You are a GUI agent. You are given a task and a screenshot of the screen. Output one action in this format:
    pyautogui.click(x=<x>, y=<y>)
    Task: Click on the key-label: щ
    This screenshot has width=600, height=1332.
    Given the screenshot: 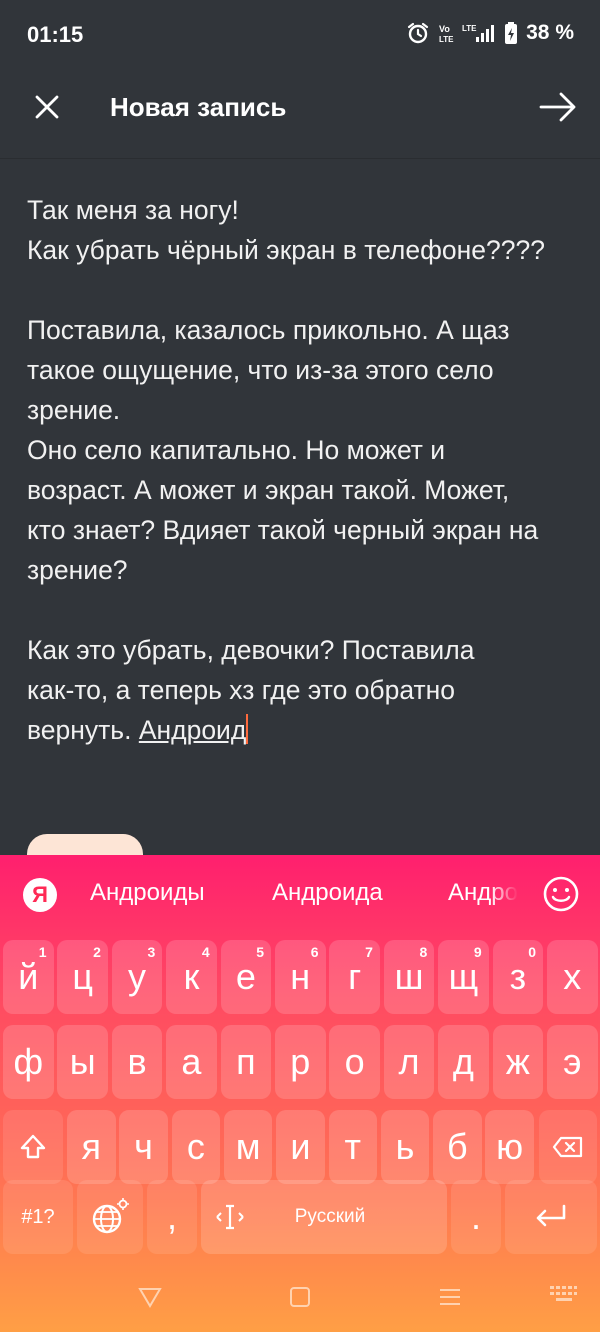 What is the action you would take?
    pyautogui.click(x=463, y=976)
    